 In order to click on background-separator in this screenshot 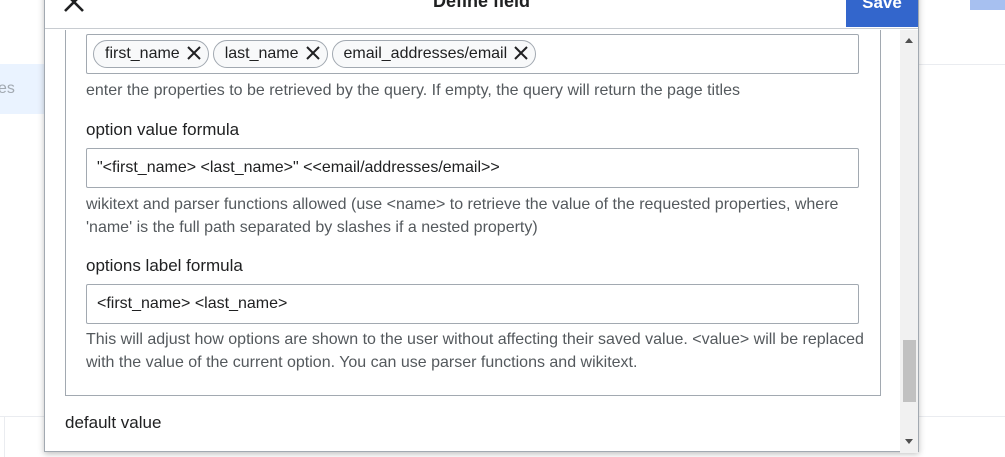, I will do `click(4, 437)`.